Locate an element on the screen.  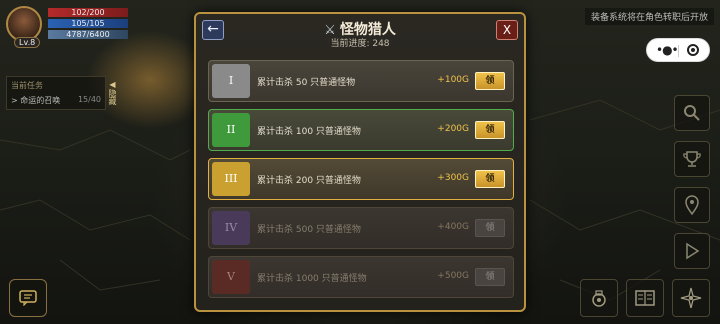
compass-star-icon is located at coordinates (691, 298).